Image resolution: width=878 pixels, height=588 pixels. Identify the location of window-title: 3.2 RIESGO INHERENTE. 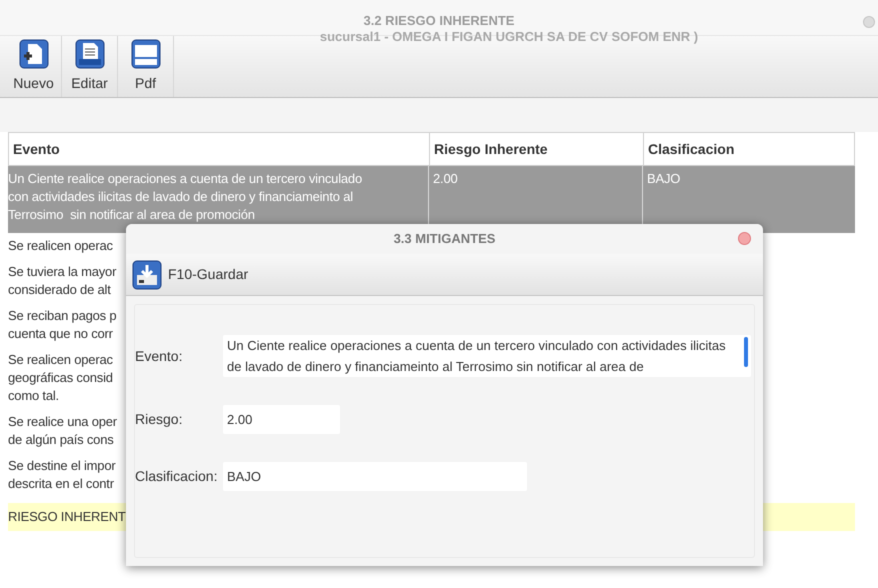
(439, 20).